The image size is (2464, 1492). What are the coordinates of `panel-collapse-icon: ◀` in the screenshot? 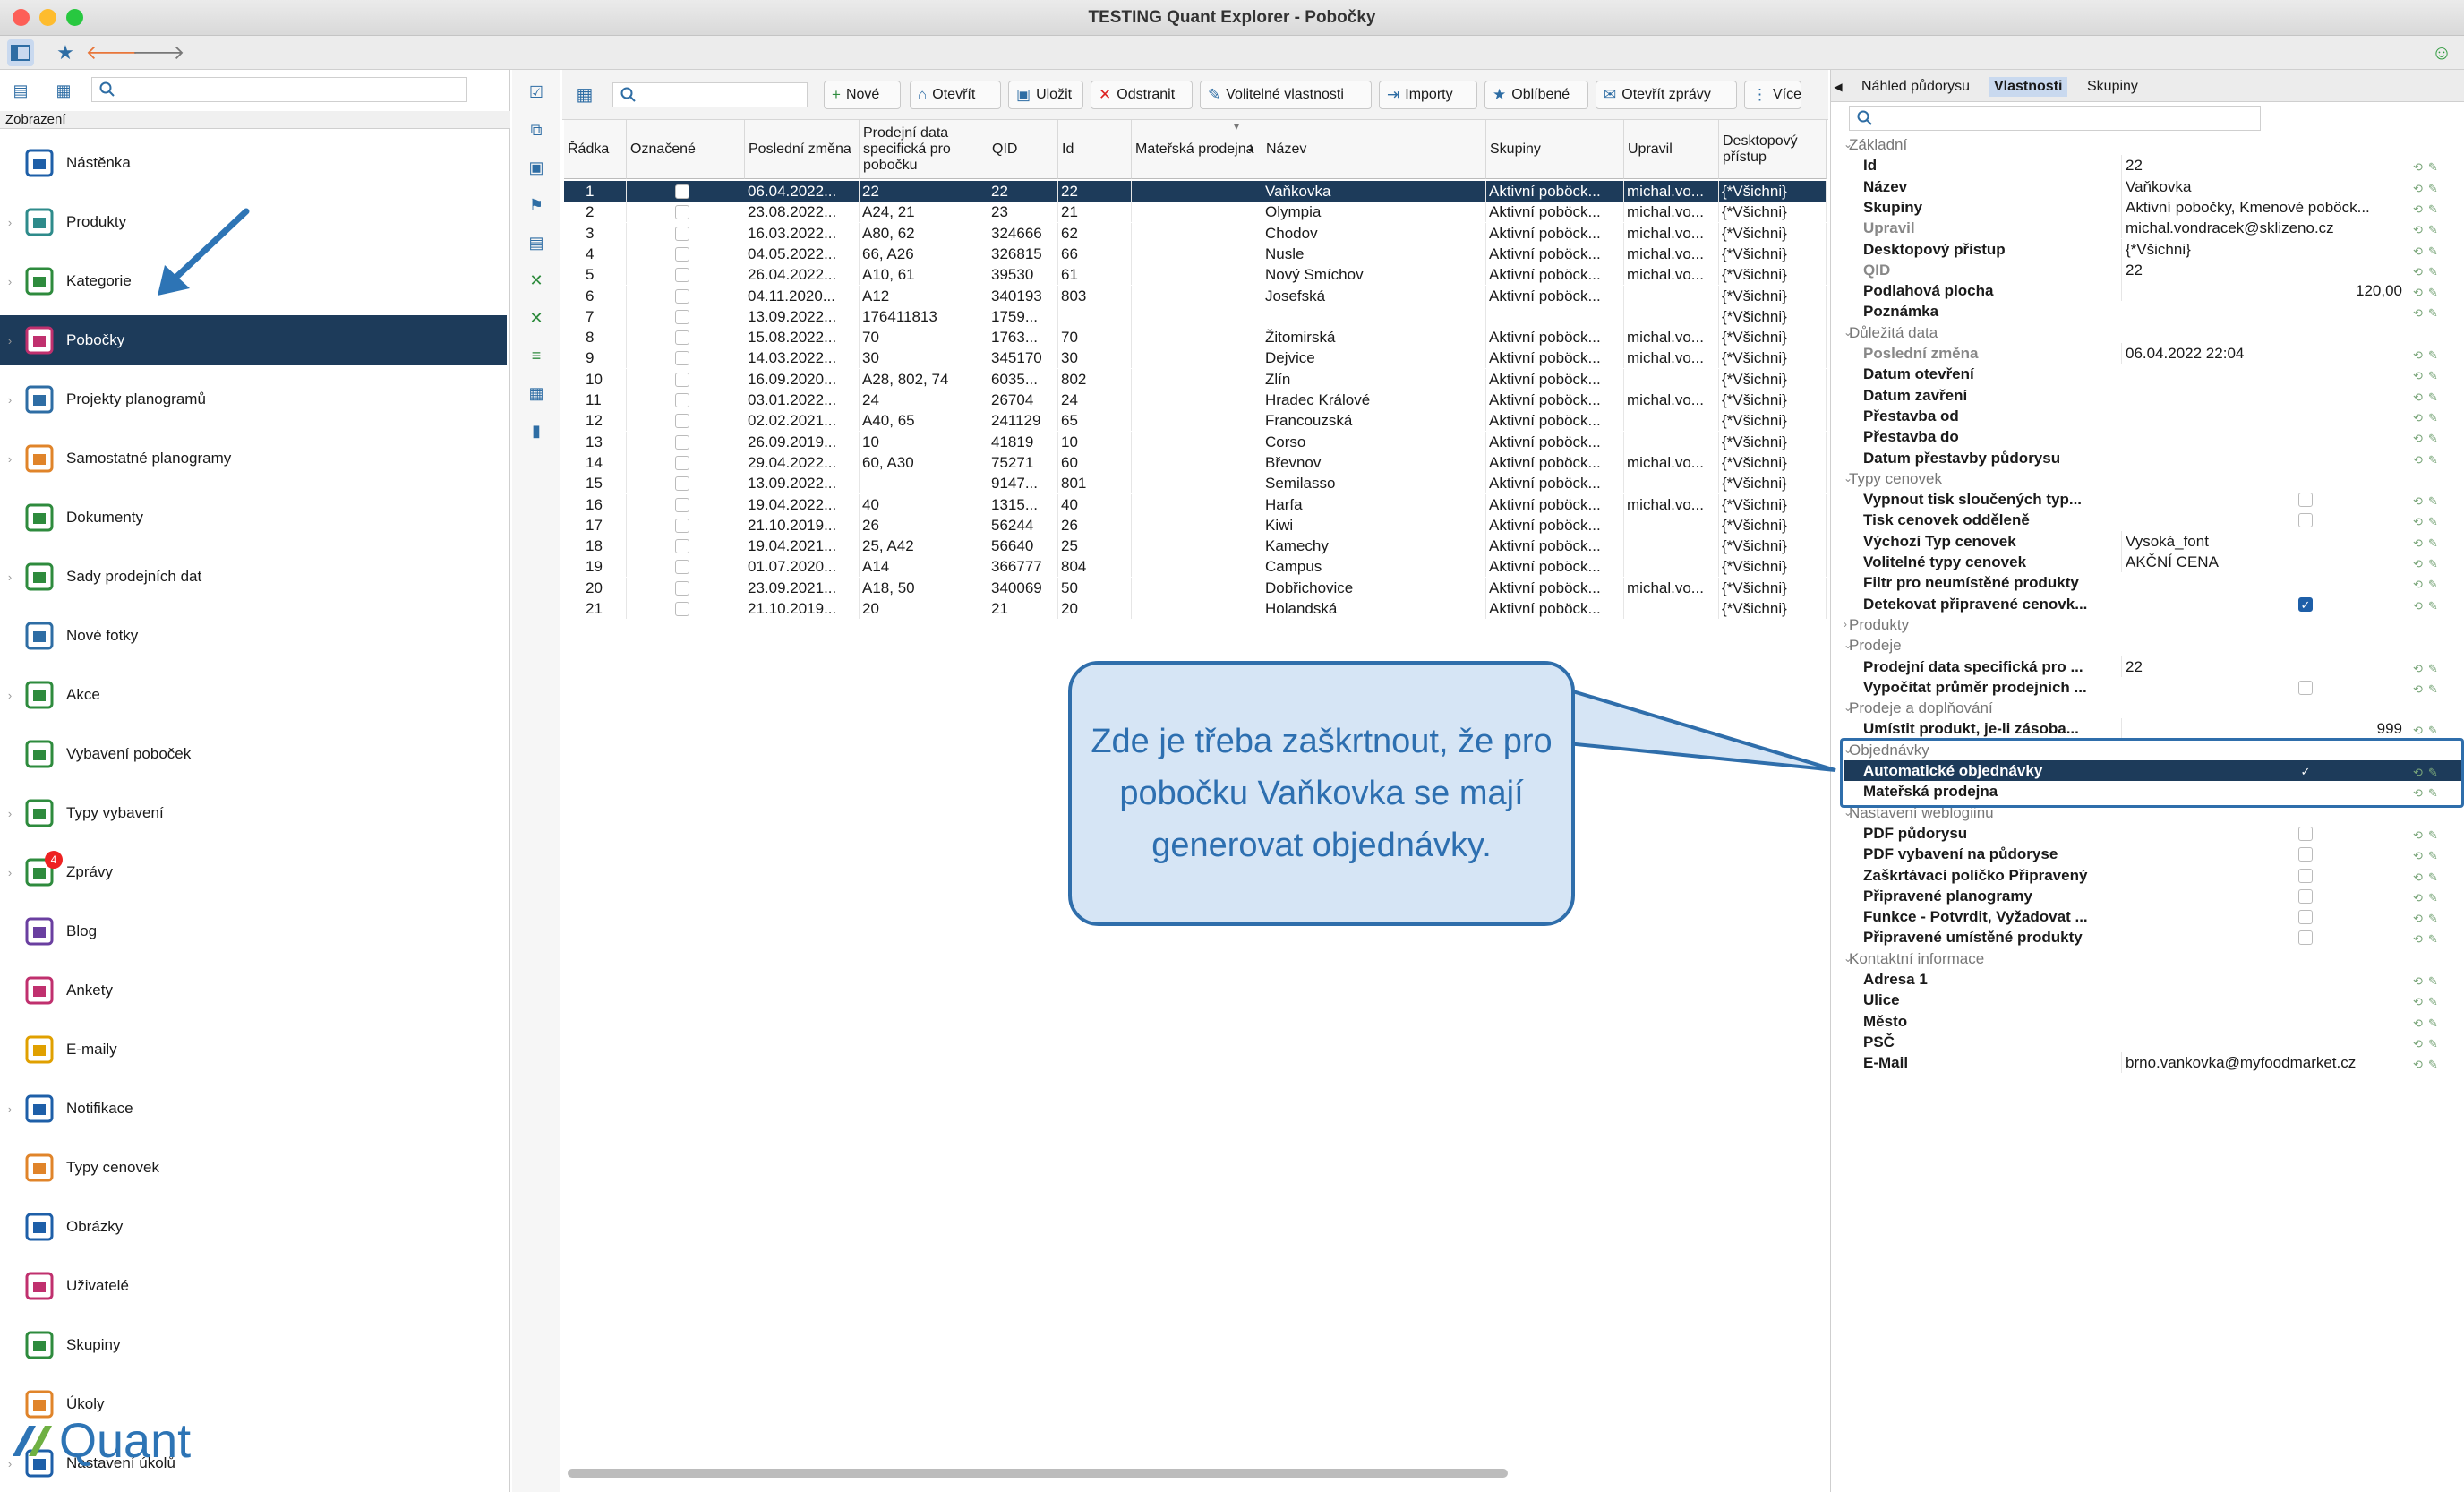 It's located at (1838, 86).